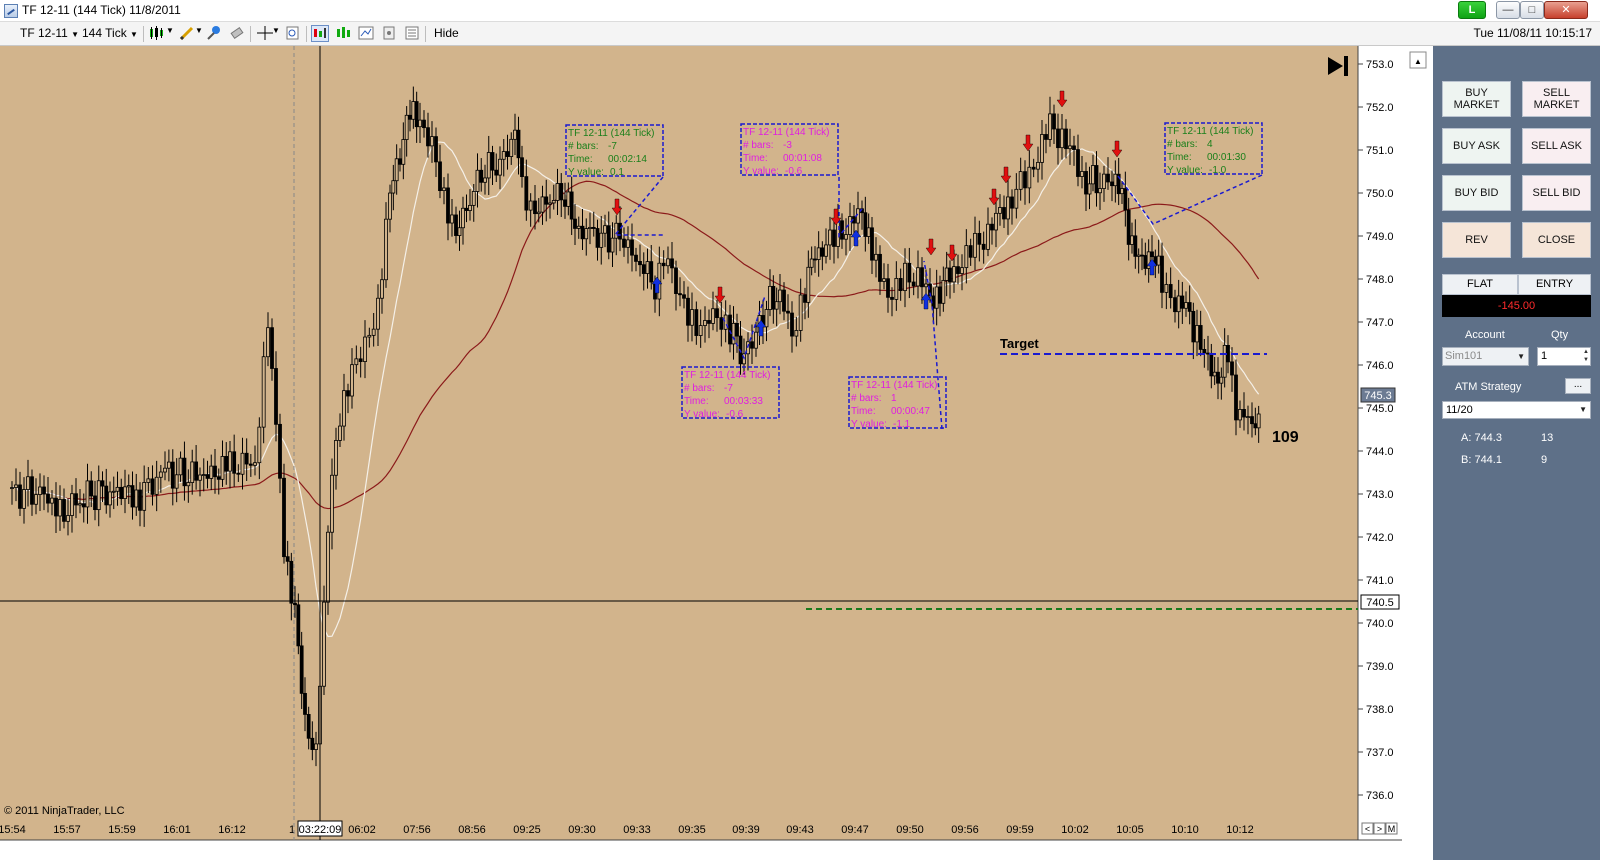  Describe the element at coordinates (320, 33) in the screenshot. I see `chart-trader-icon` at that location.